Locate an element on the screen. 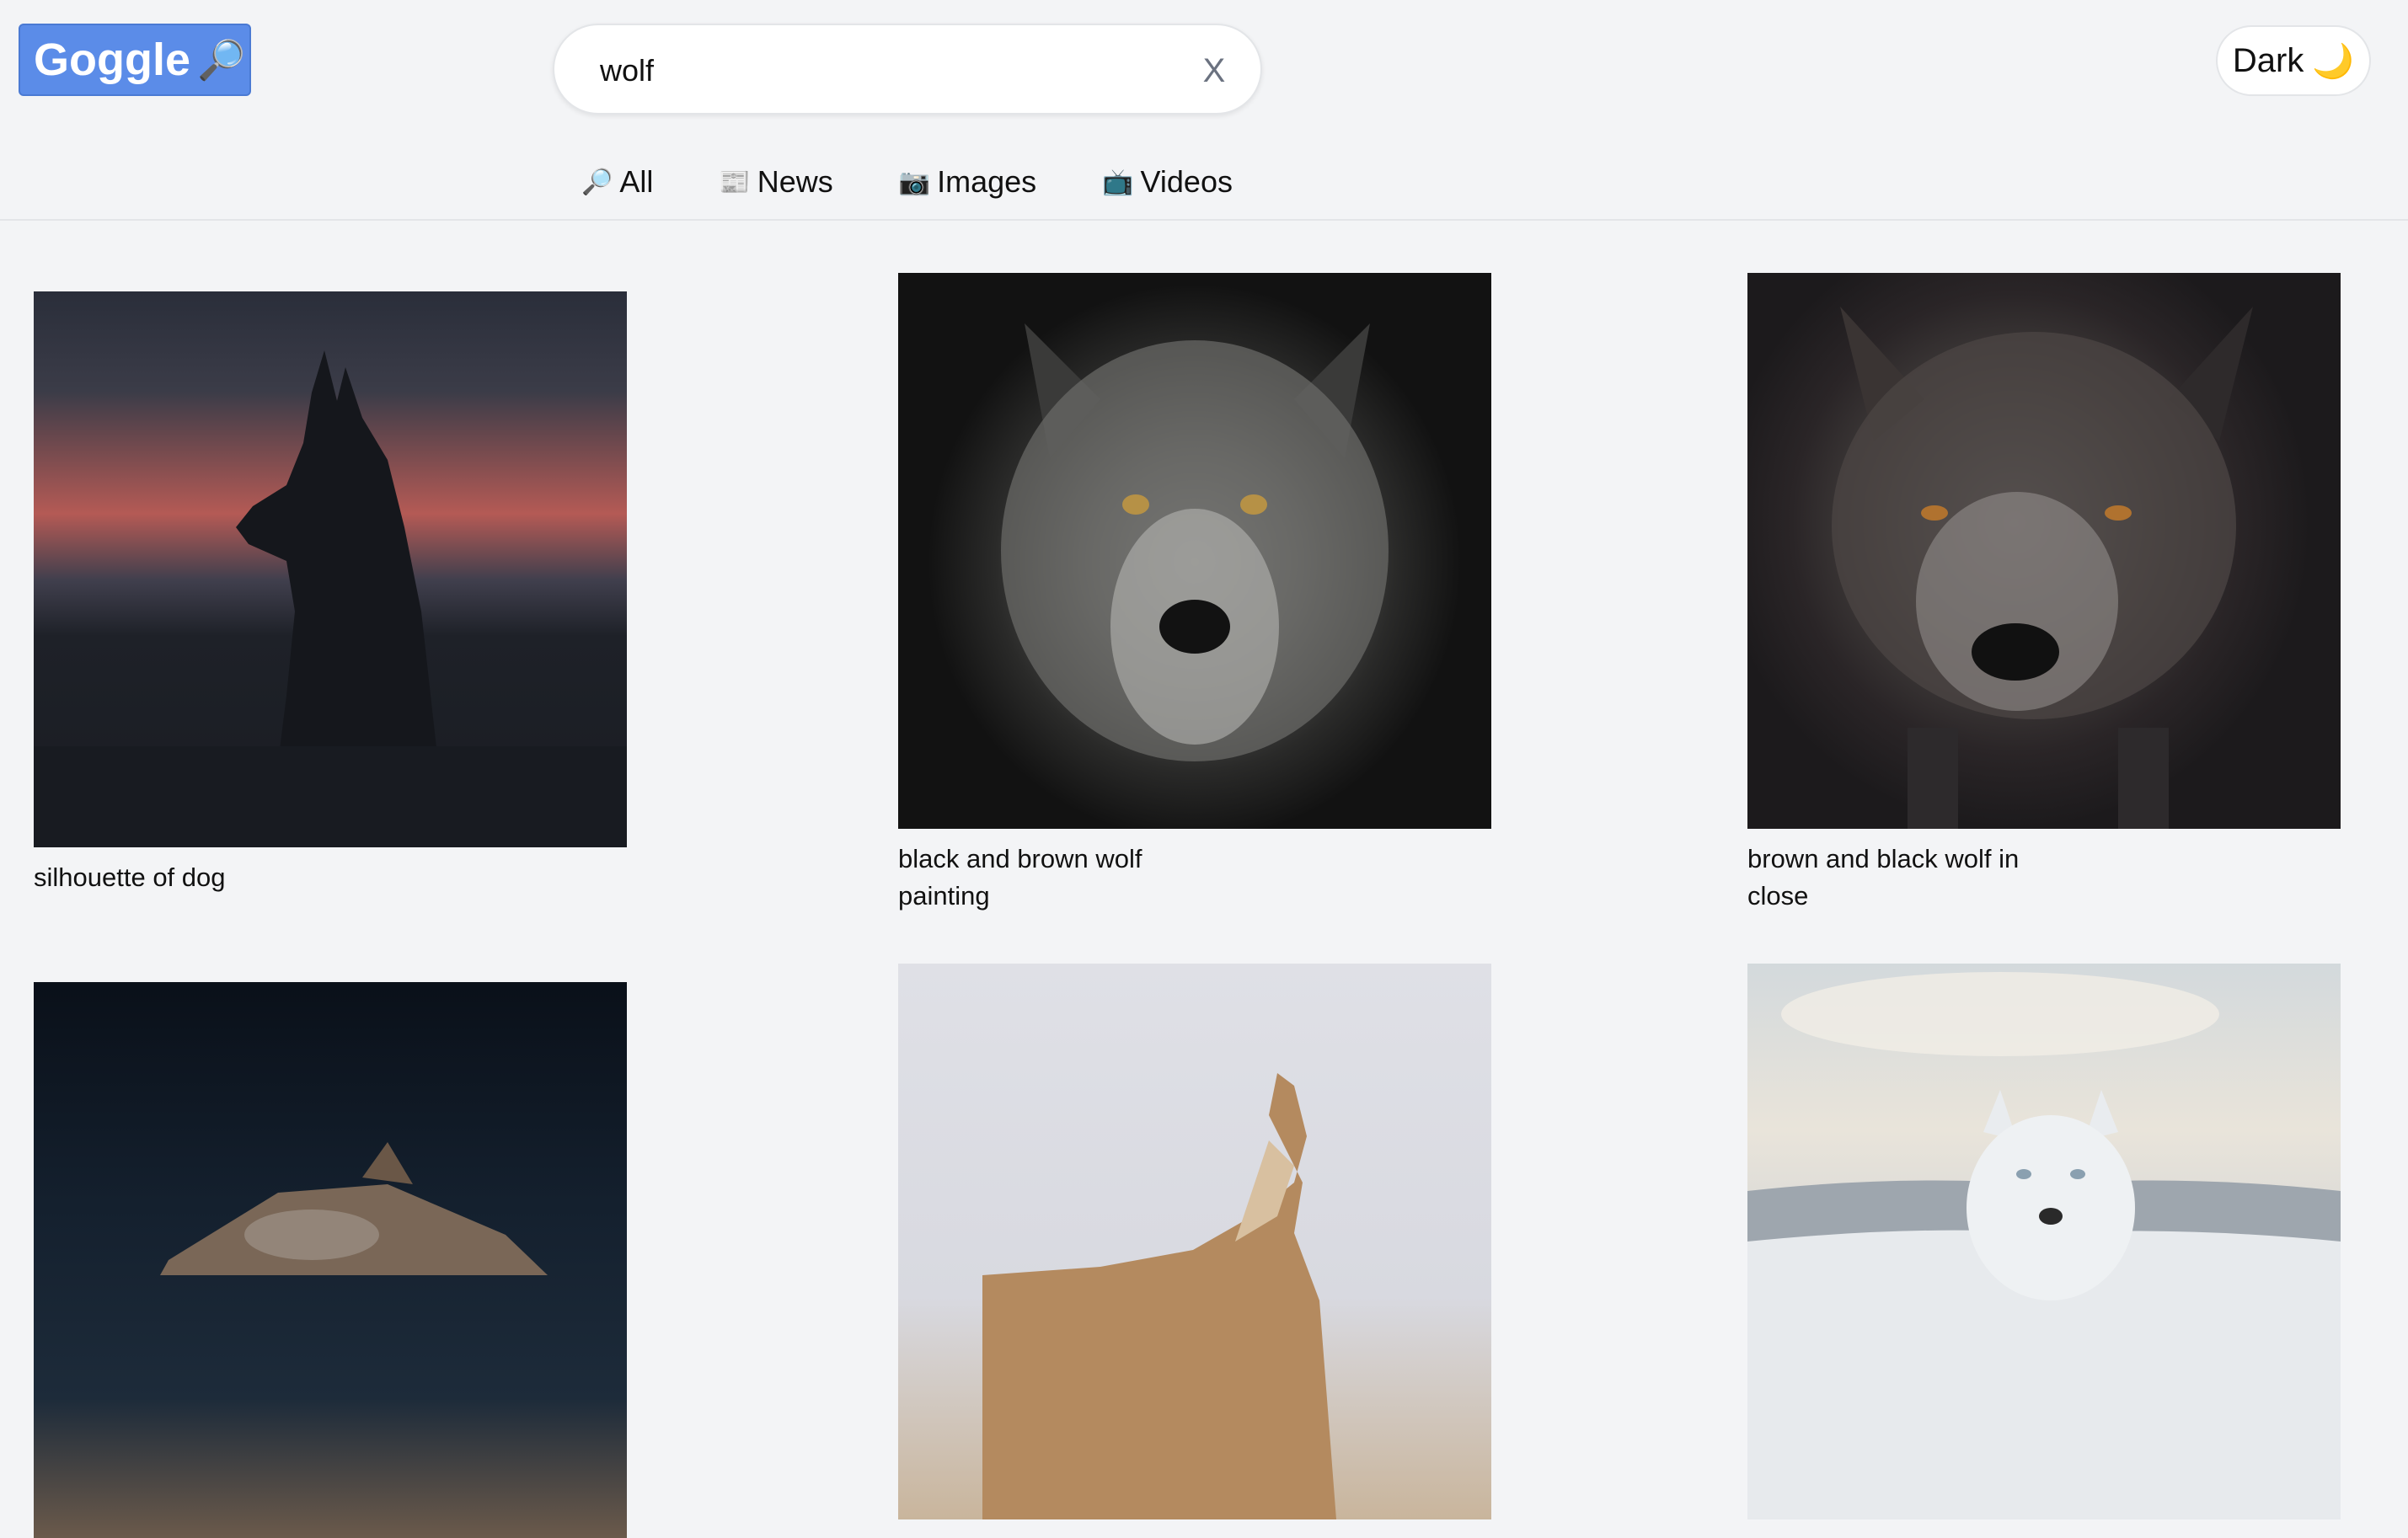  tab-label: Images is located at coordinates (987, 181).